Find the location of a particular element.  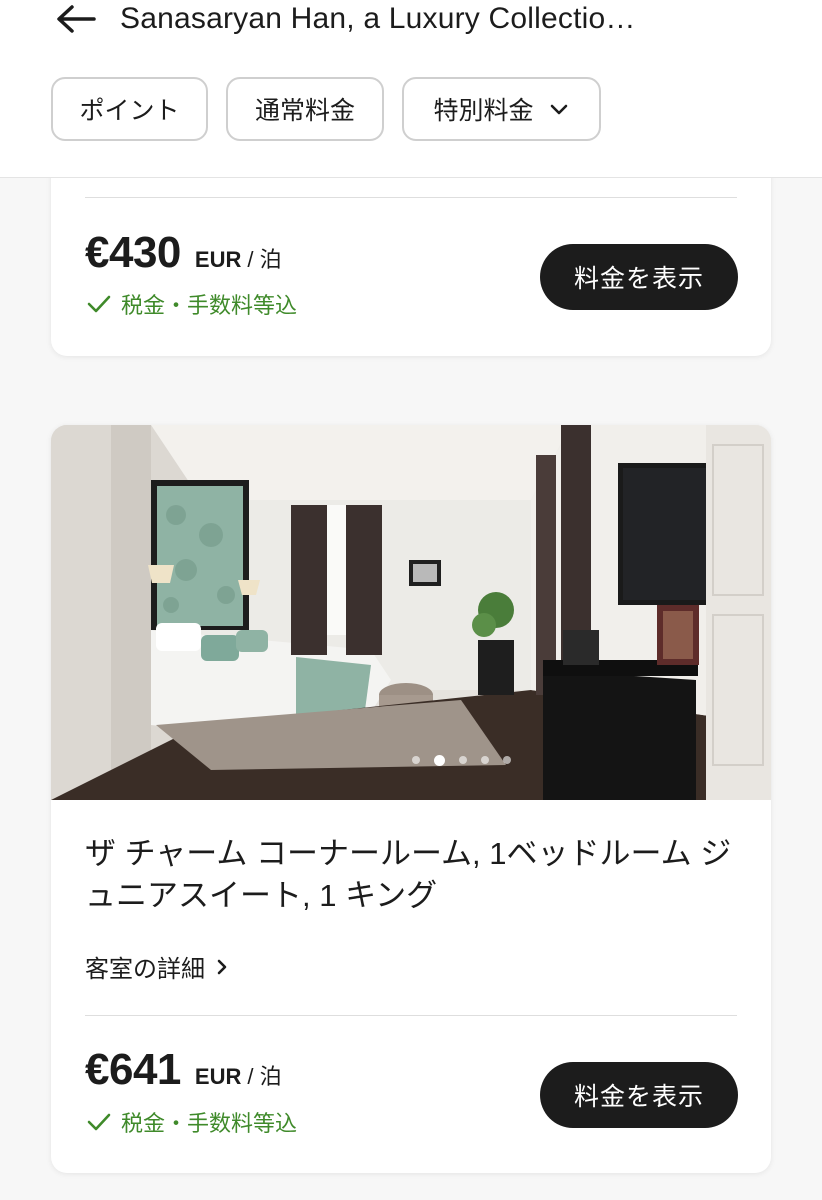

filter-special-rate-dropdown: 特別料金 is located at coordinates (501, 109).